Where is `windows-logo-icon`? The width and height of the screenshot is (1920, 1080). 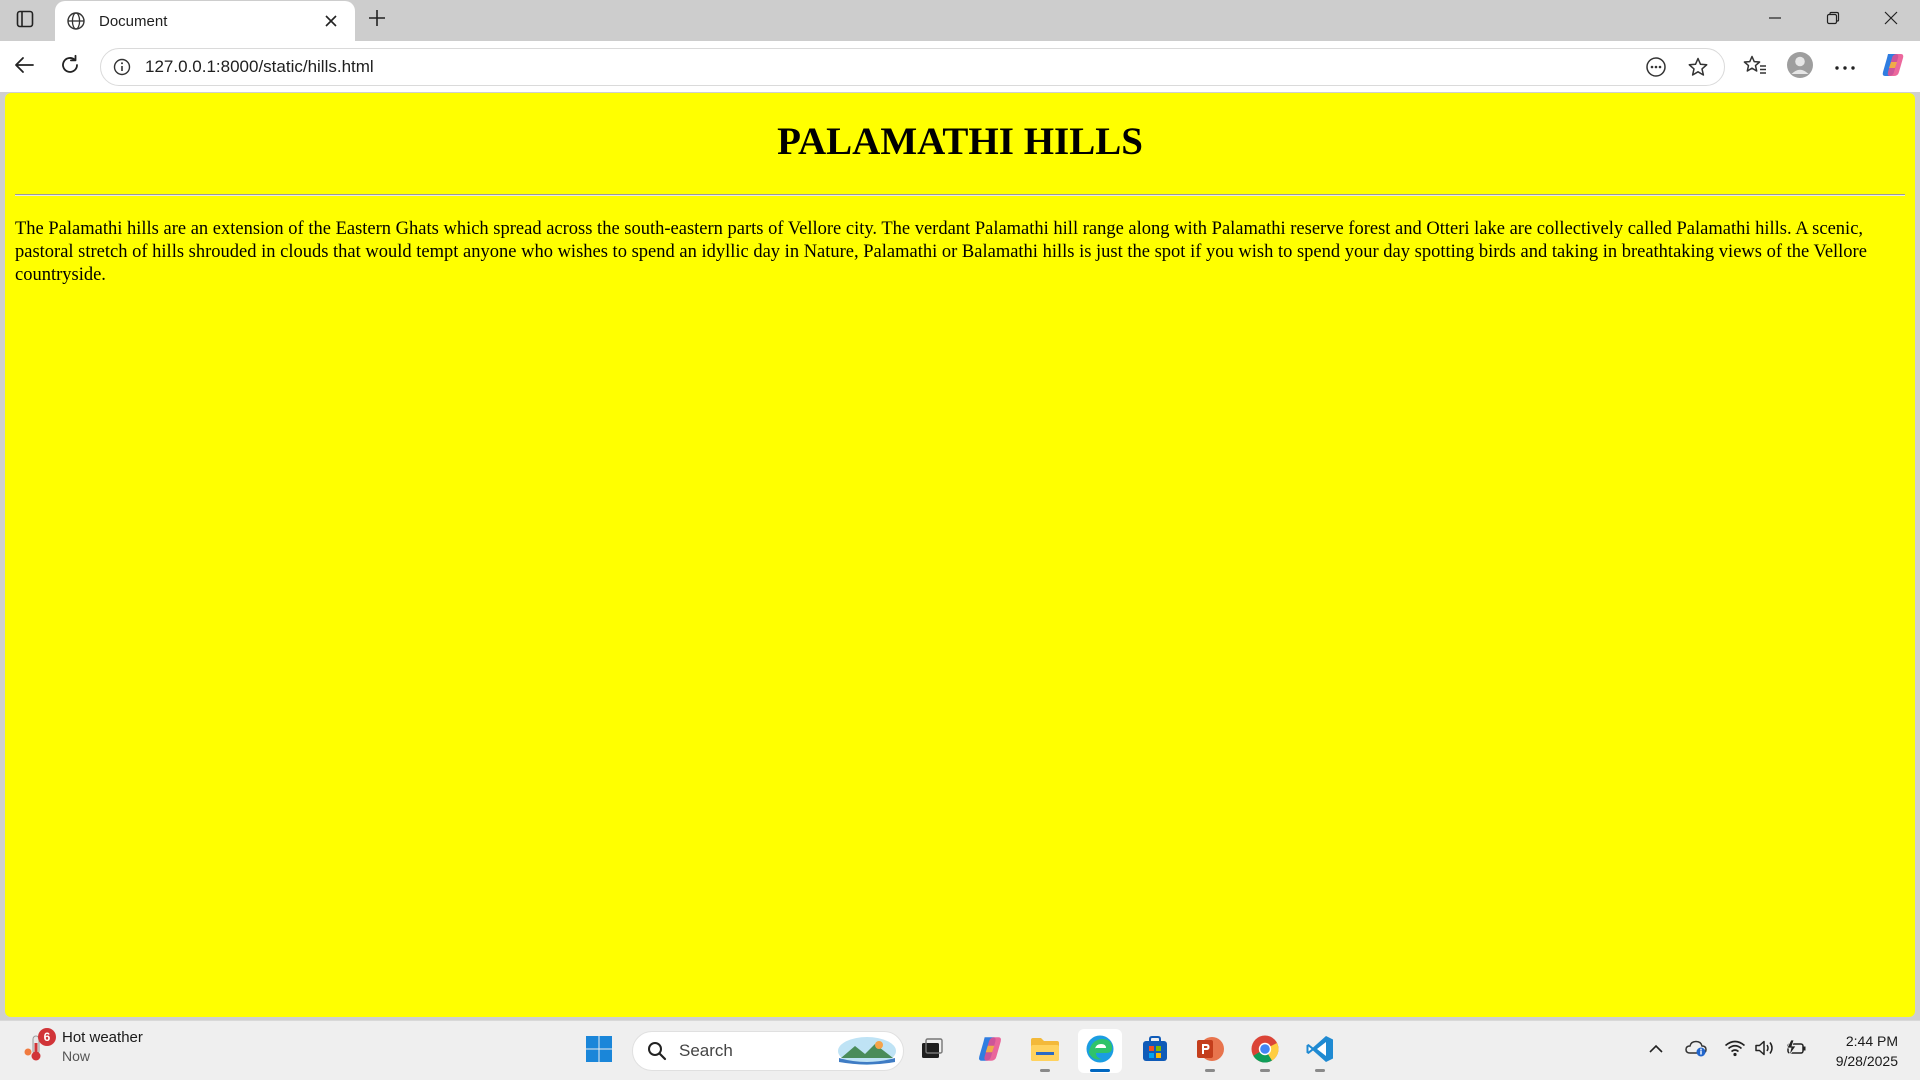 windows-logo-icon is located at coordinates (599, 1051).